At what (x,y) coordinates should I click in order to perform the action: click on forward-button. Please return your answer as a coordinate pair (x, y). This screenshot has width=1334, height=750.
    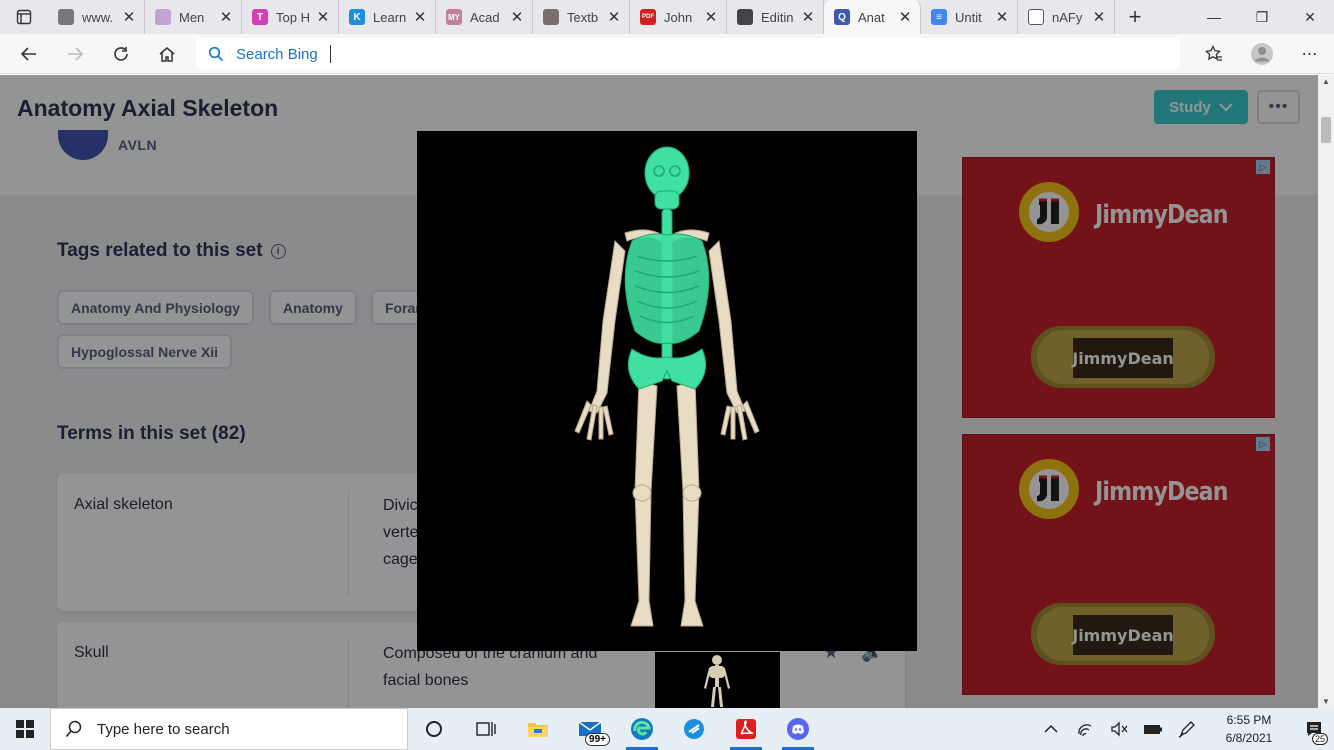
    Looking at the image, I should click on (75, 54).